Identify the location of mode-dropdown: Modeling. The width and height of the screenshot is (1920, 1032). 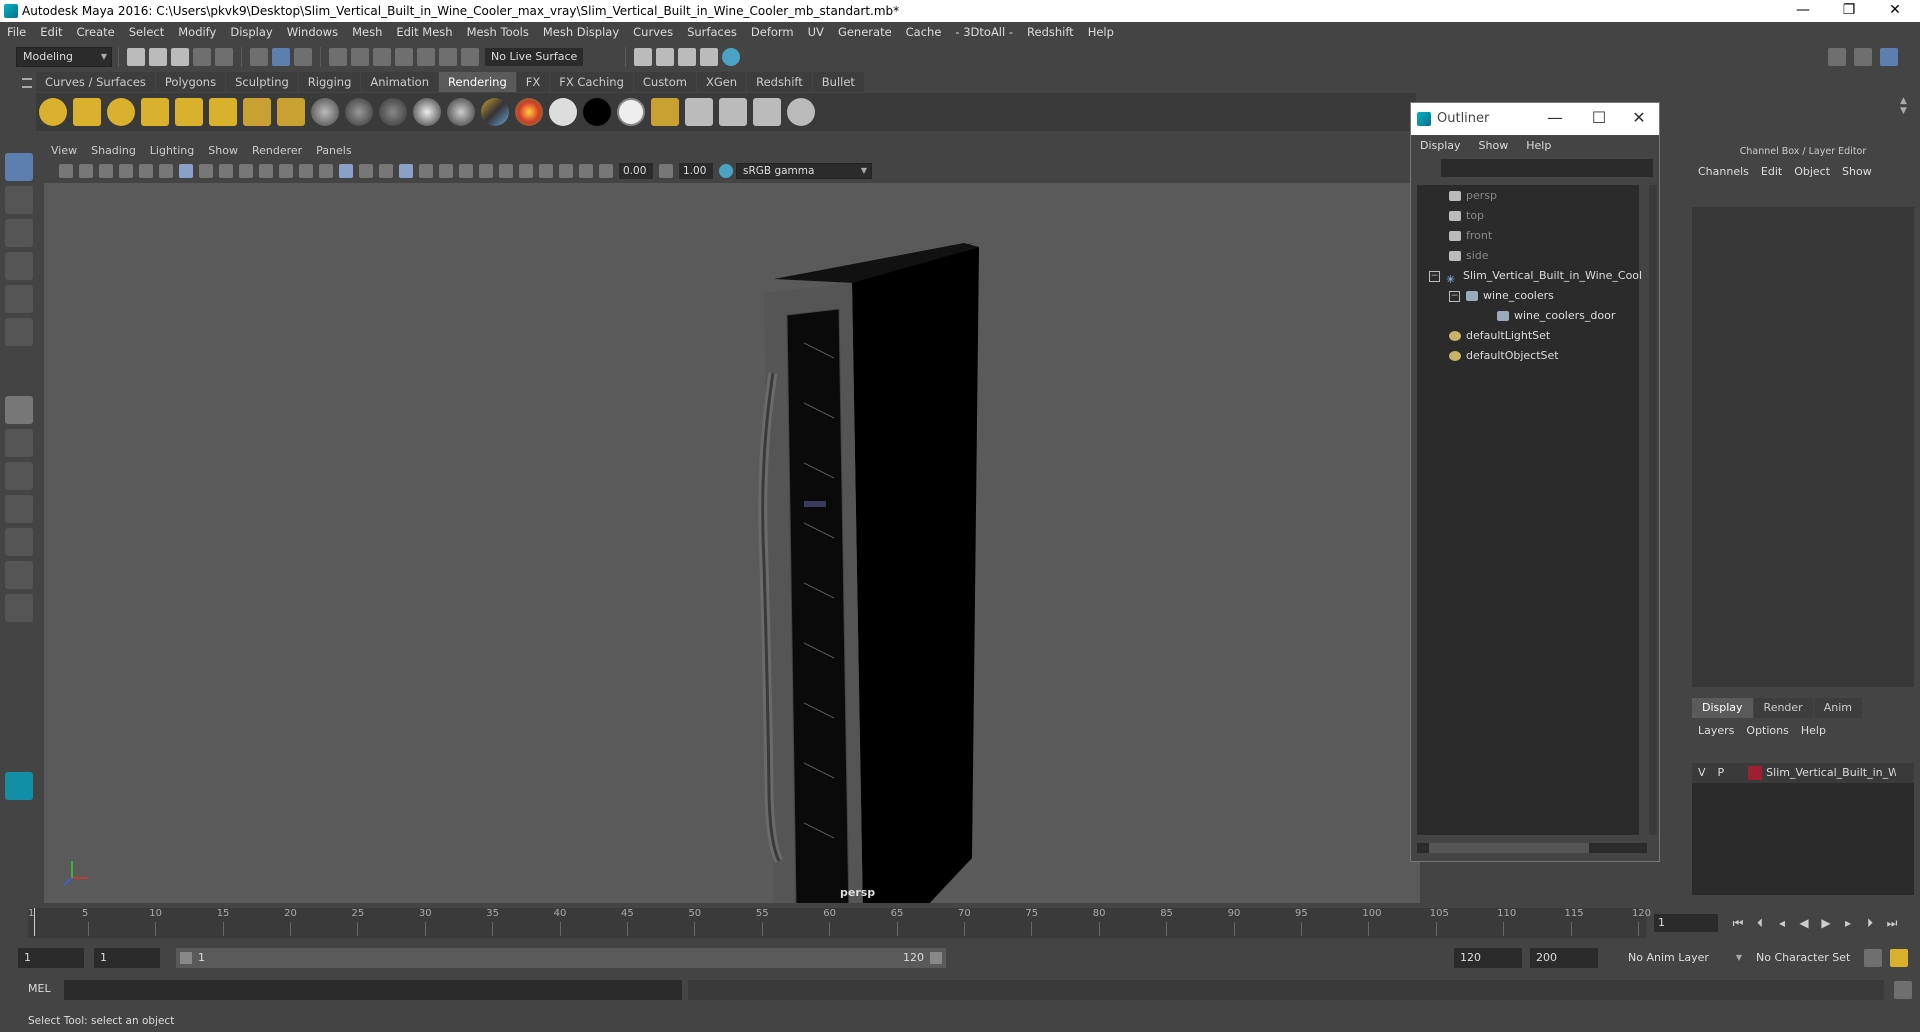
(64, 57).